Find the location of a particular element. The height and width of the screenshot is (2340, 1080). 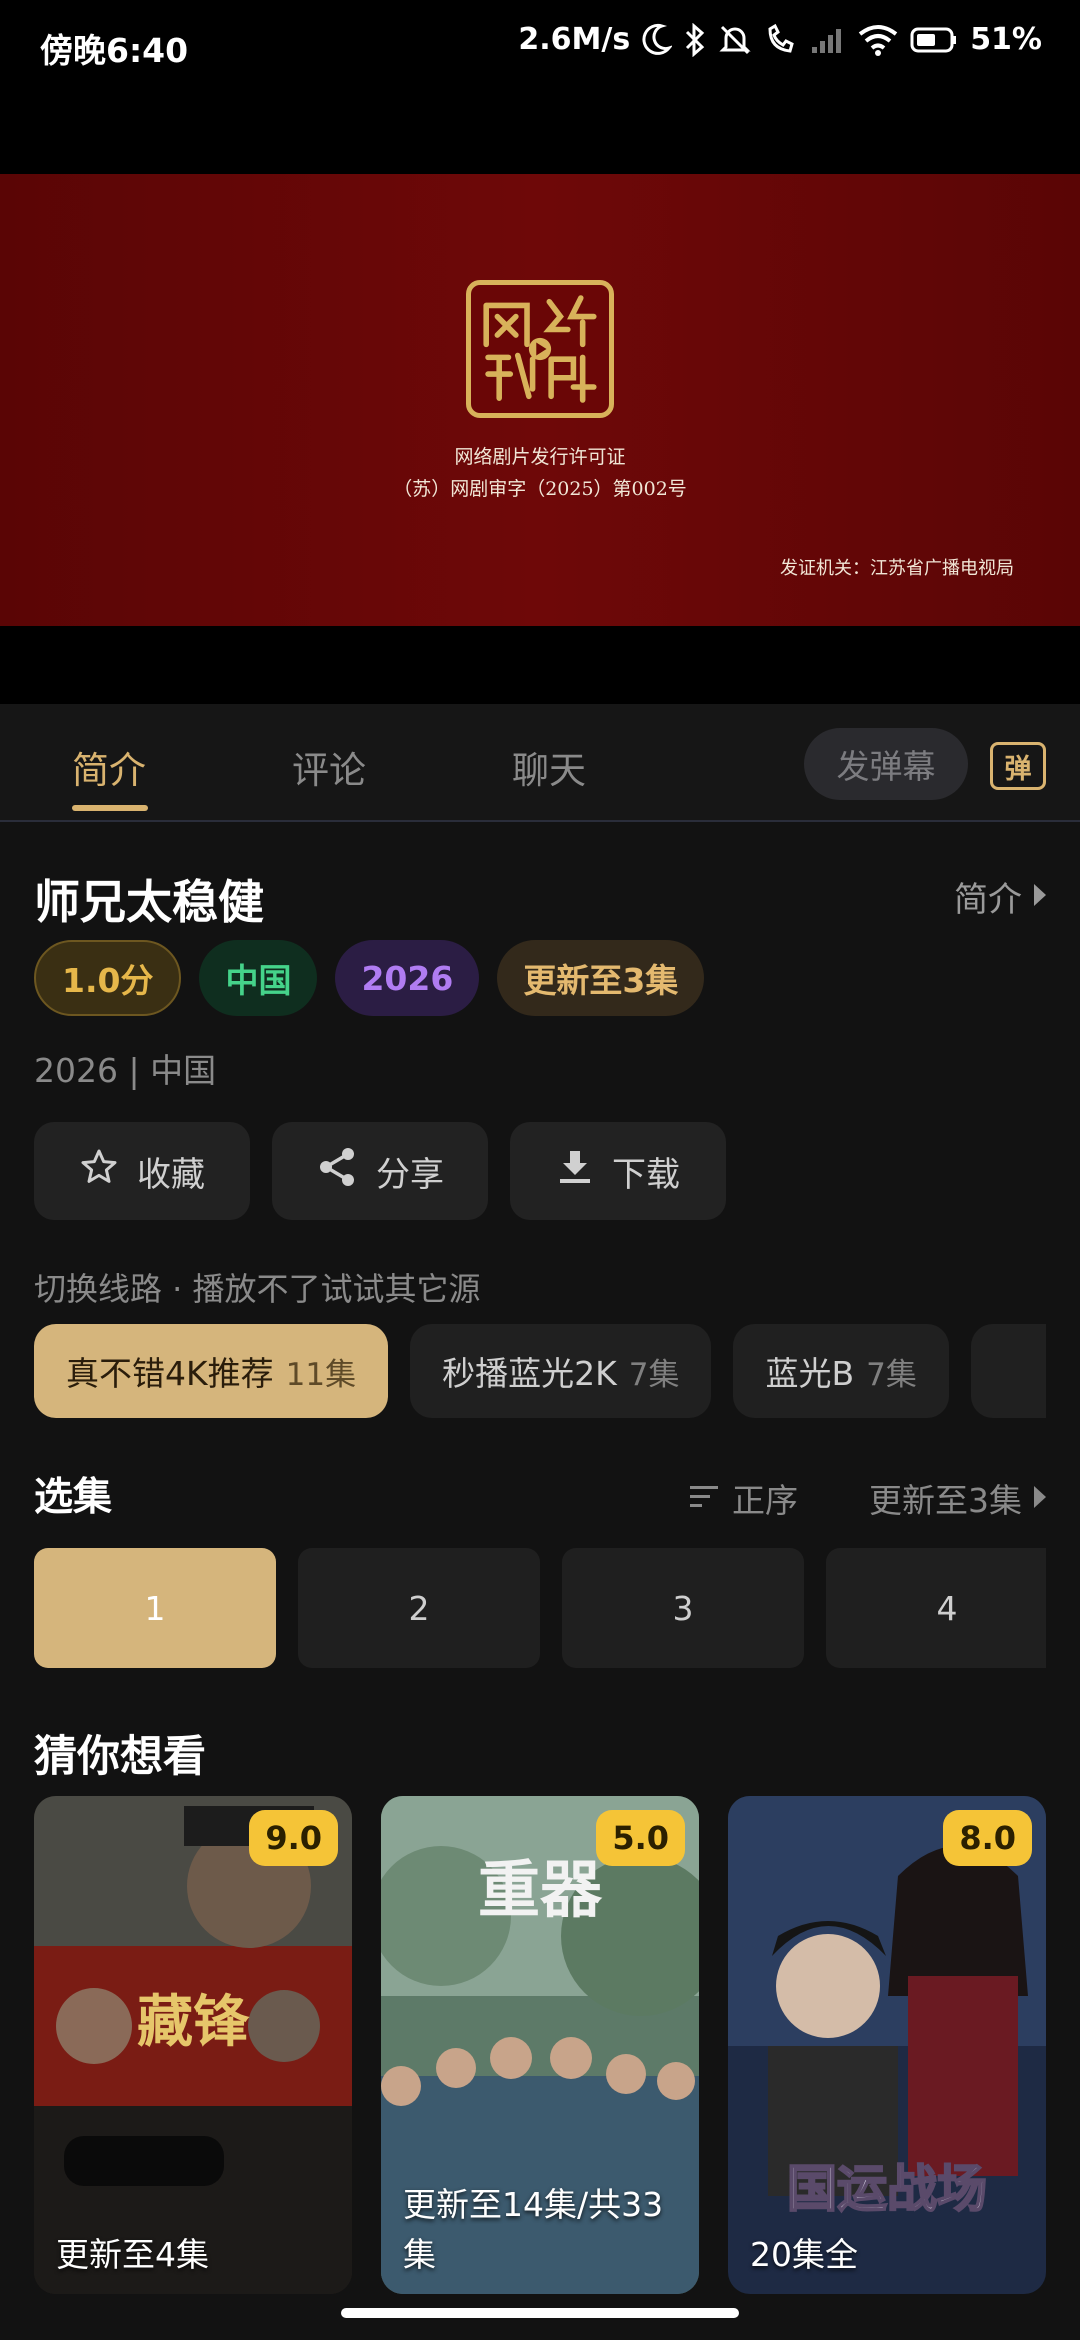

signal-icon is located at coordinates (828, 40).